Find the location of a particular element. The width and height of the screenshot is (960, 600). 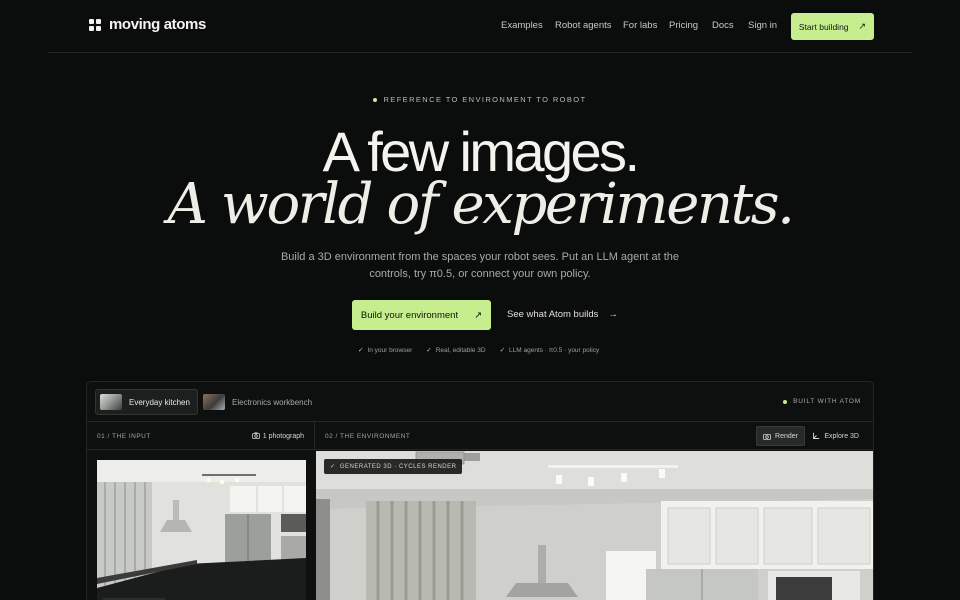

nav-link-robot-agents: Robot agents is located at coordinates (583, 25).